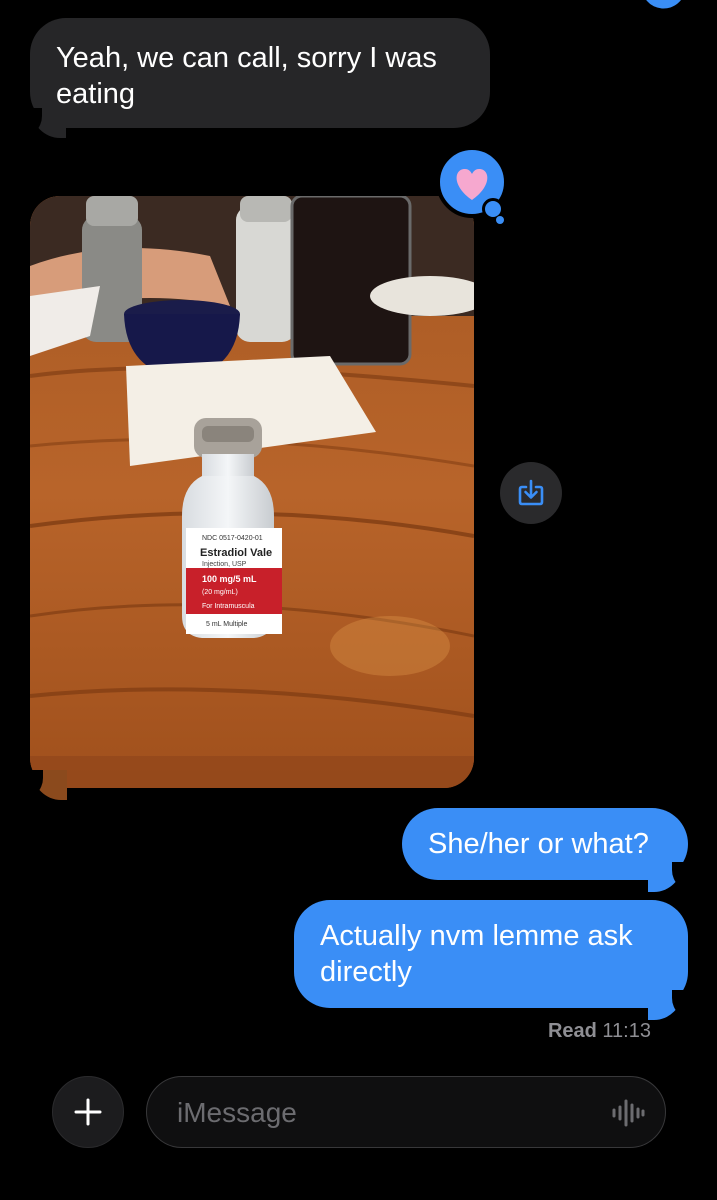  Describe the element at coordinates (628, 1113) in the screenshot. I see `waveform-icon` at that location.